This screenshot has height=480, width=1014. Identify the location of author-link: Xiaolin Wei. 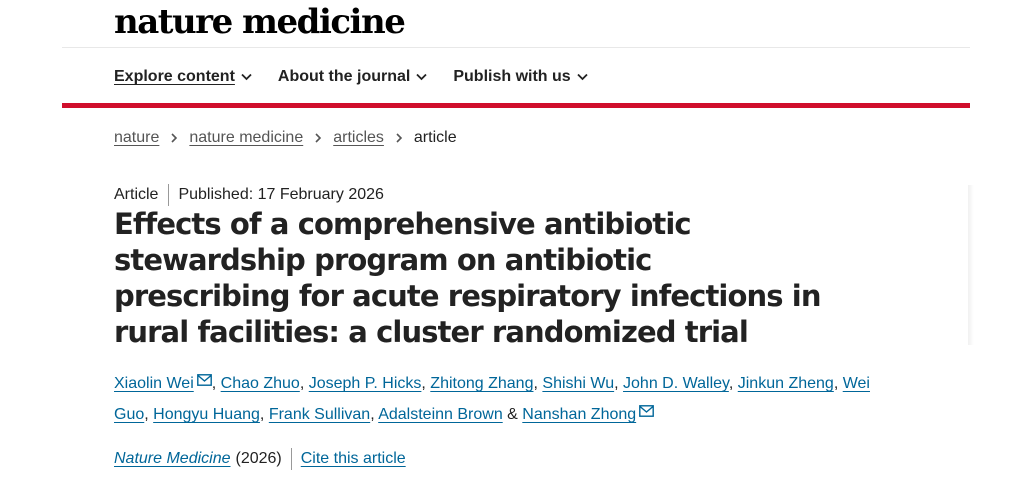
(154, 383).